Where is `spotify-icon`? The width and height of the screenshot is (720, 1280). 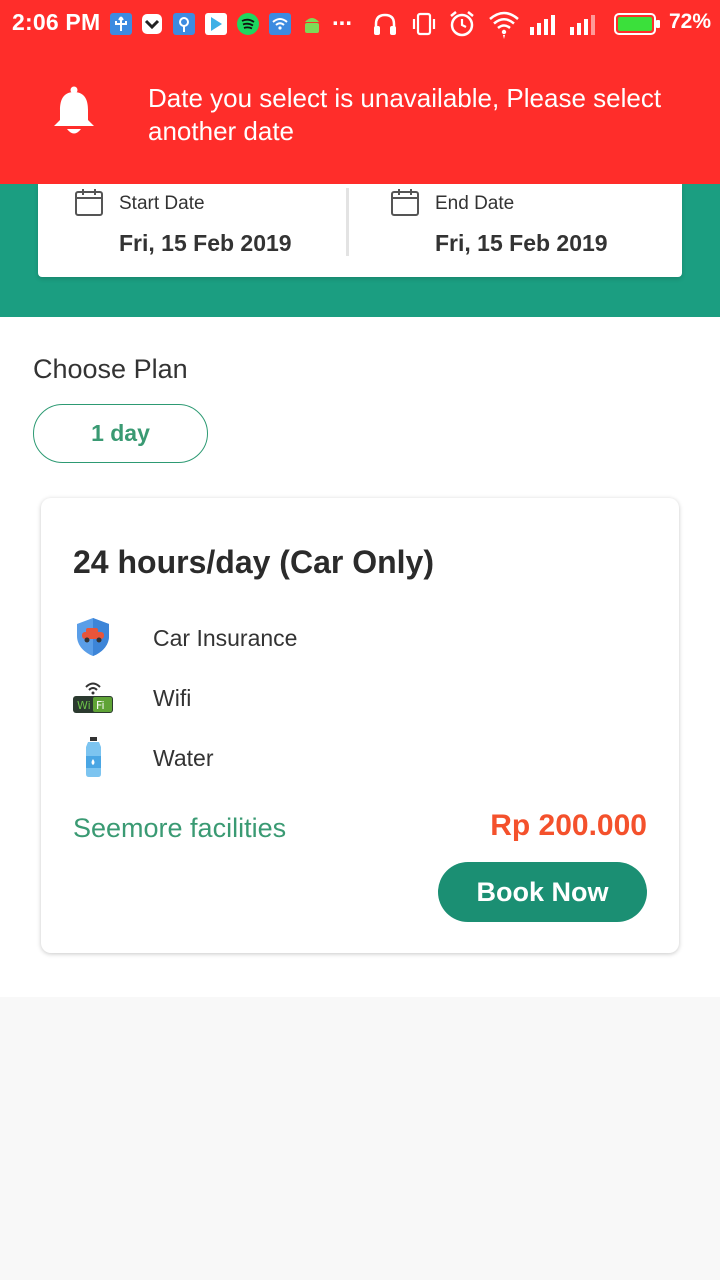 spotify-icon is located at coordinates (248, 24).